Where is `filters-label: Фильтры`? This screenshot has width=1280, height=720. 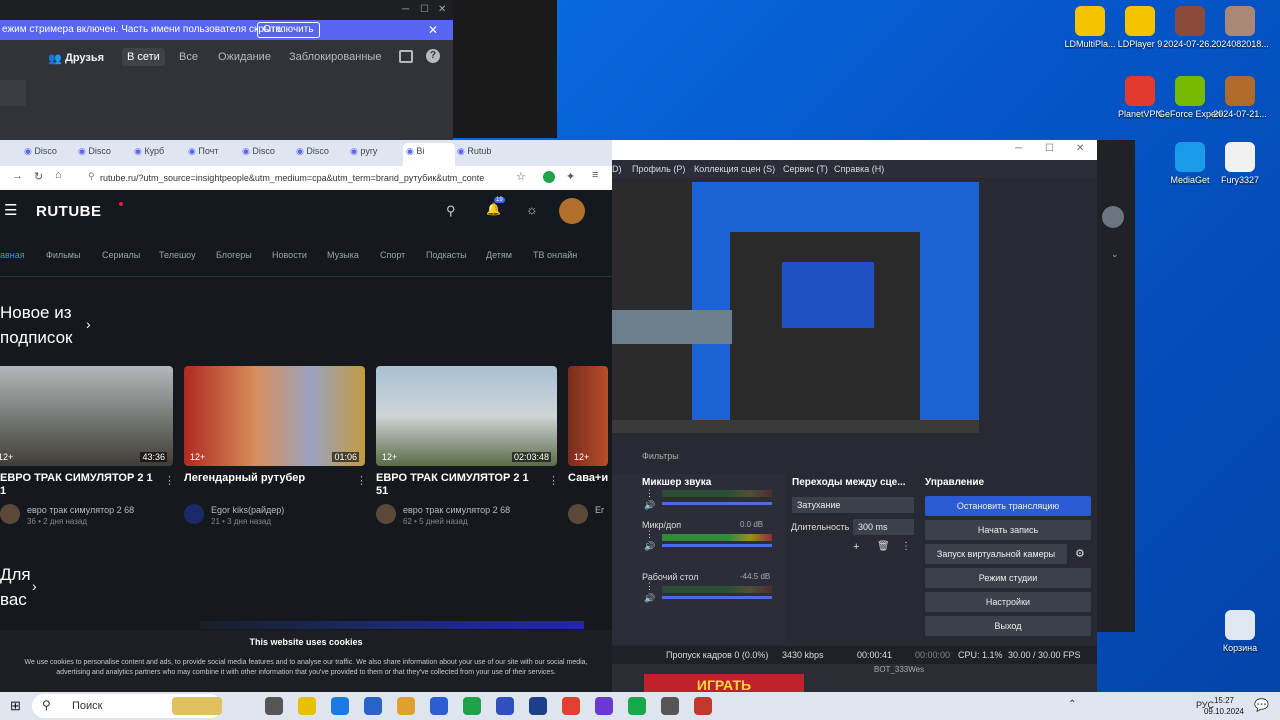 filters-label: Фильтры is located at coordinates (660, 456).